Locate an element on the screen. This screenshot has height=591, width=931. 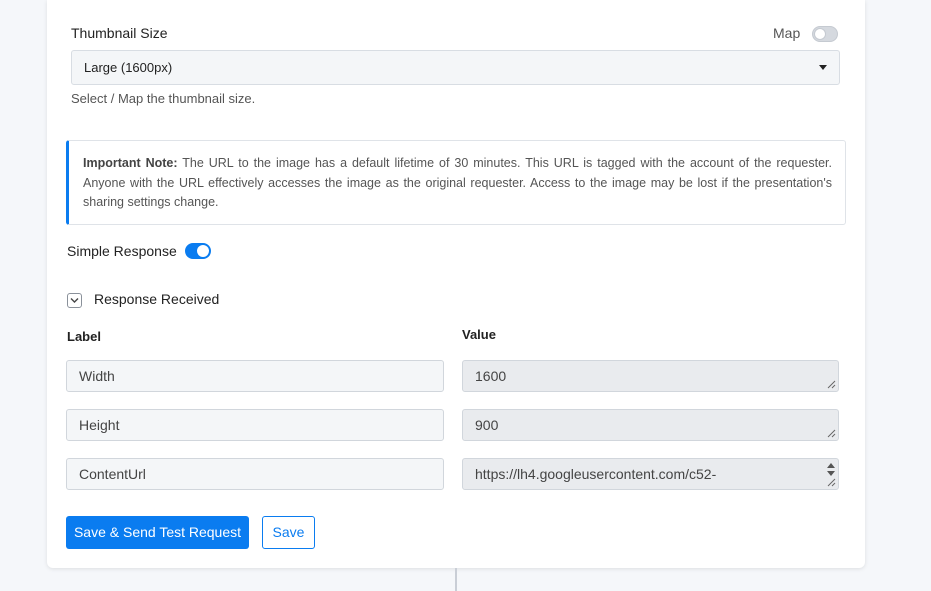
thumbnail-size-value: Large (1600px) is located at coordinates (128, 67).